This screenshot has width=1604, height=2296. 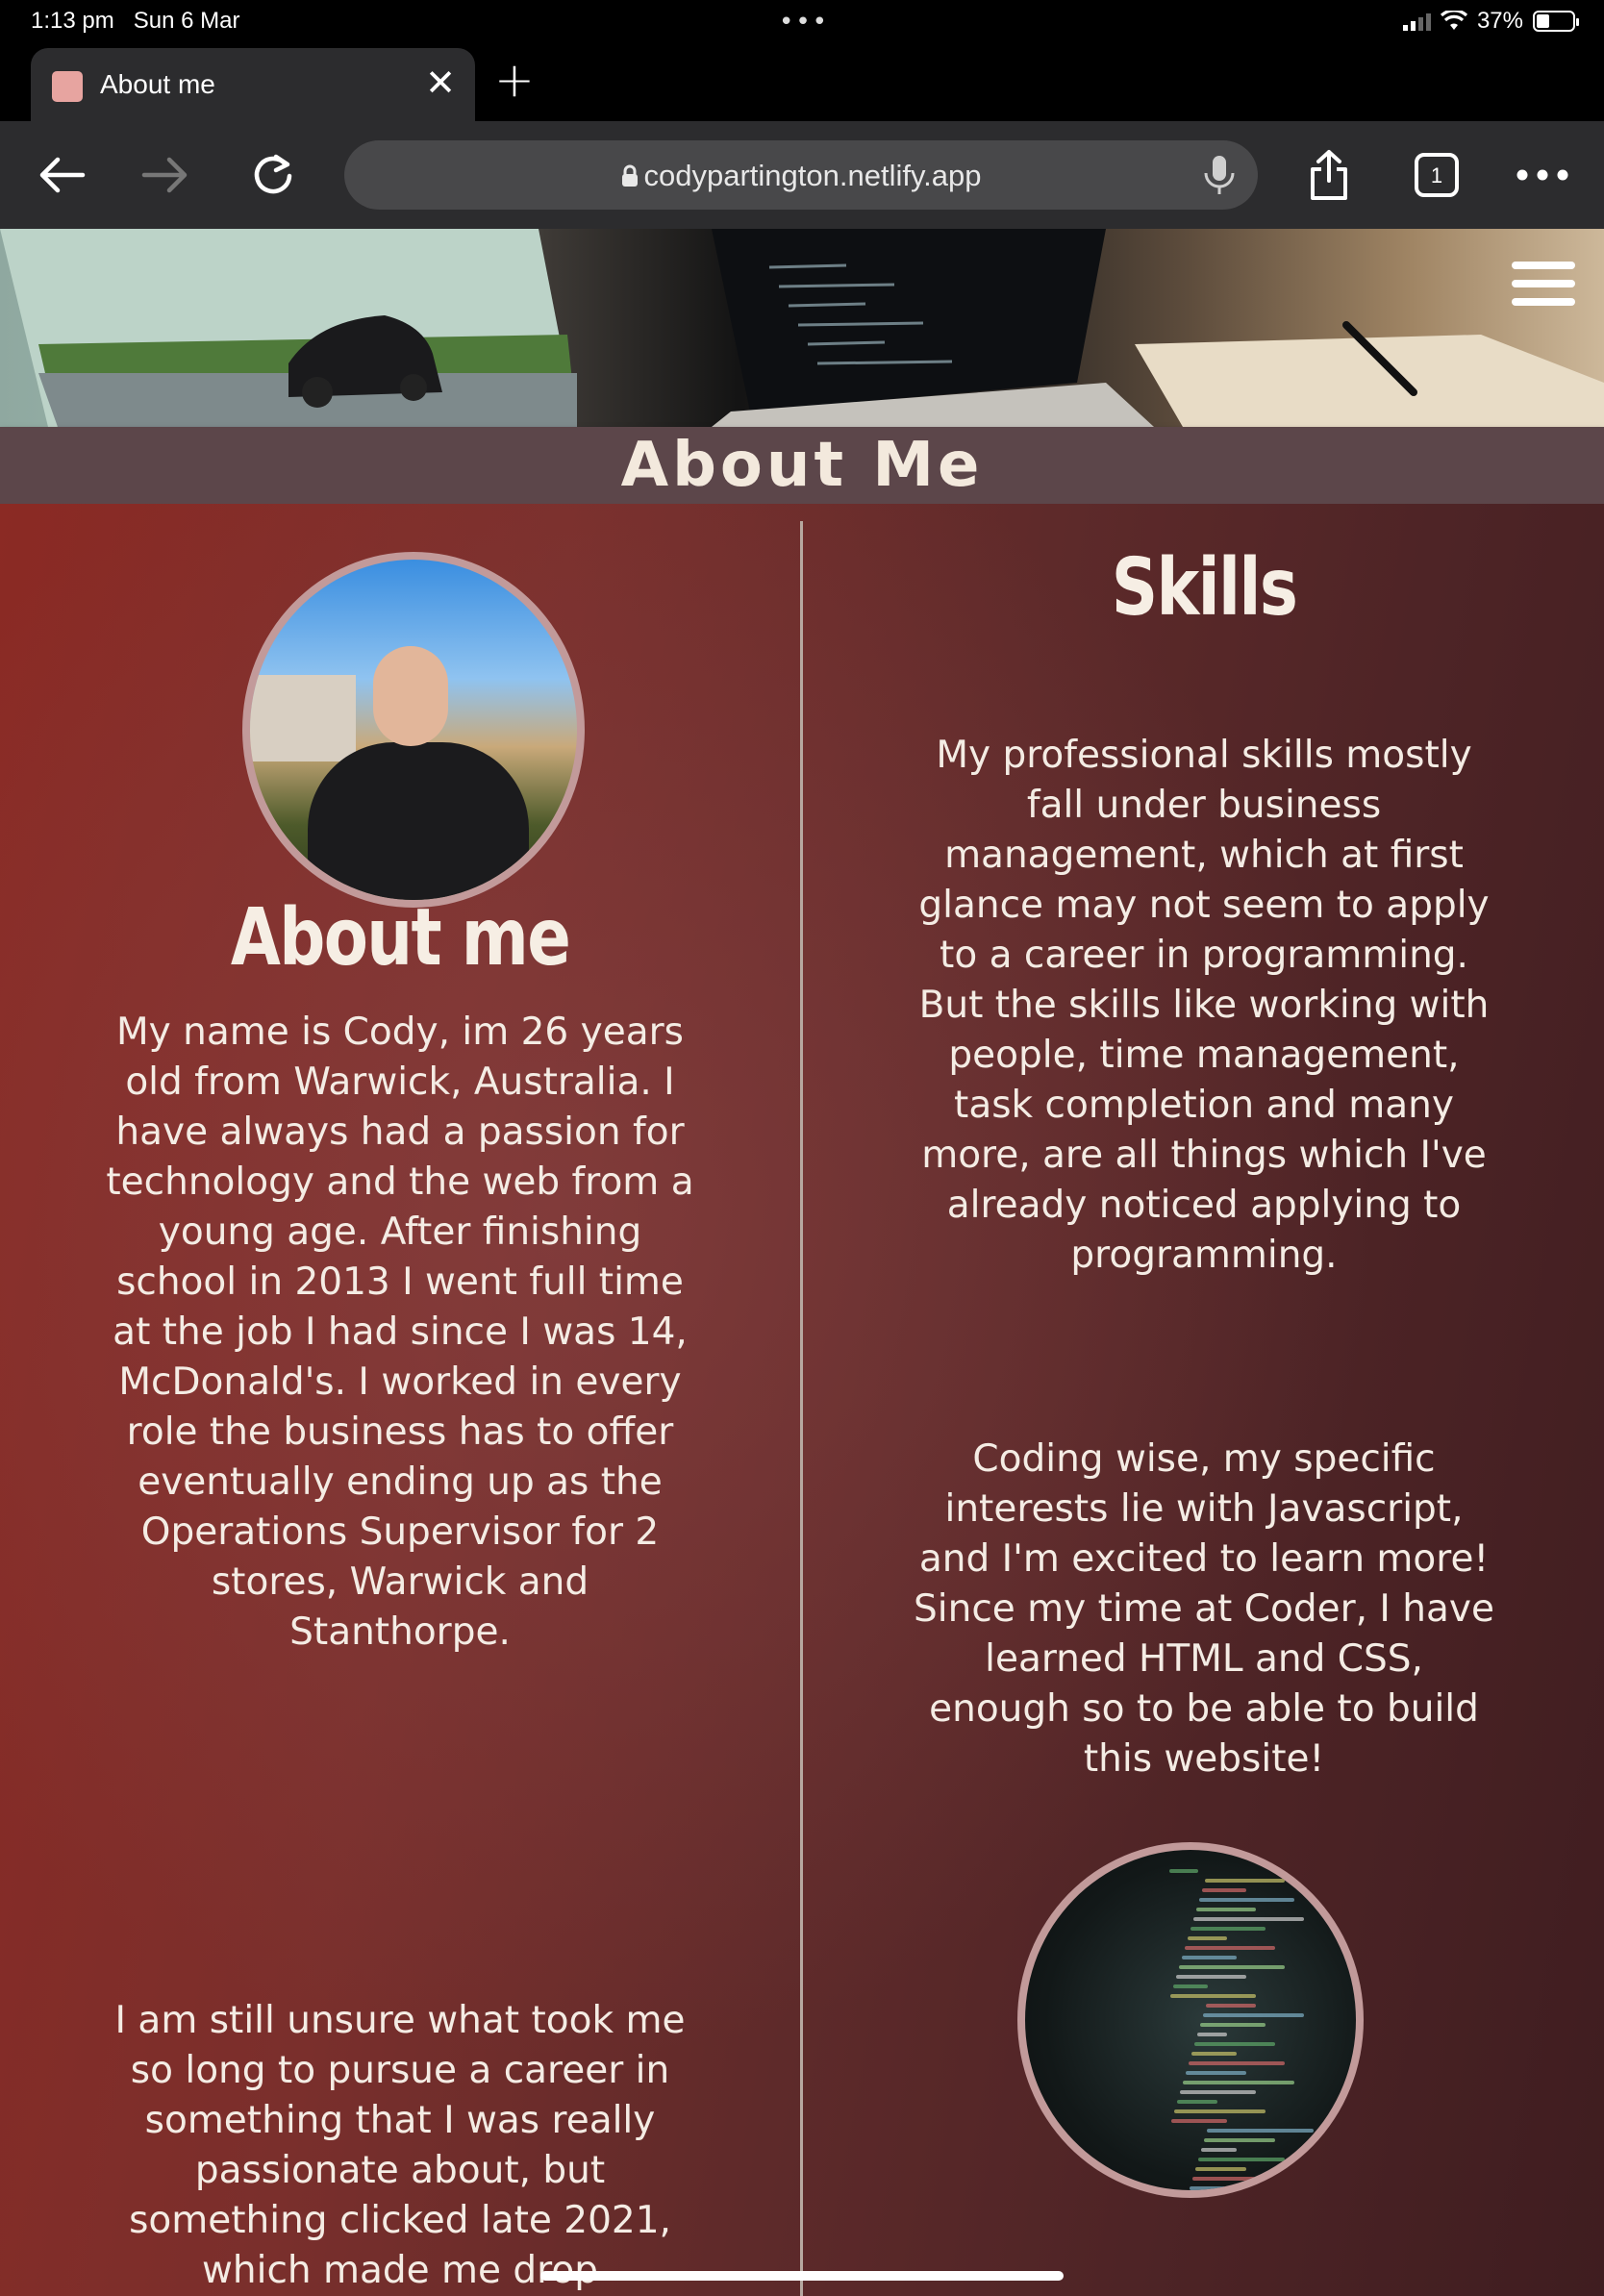 What do you see at coordinates (1204, 1205) in the screenshot?
I see `paragraph-line: already noticed applying to` at bounding box center [1204, 1205].